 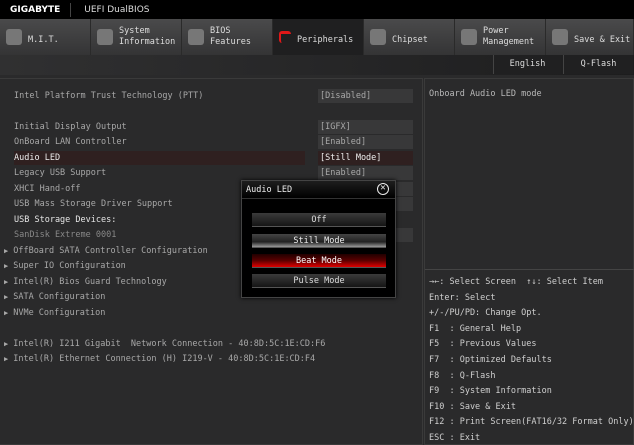 I want to click on option-pulse-mode: Pulse Mode, so click(x=319, y=281).